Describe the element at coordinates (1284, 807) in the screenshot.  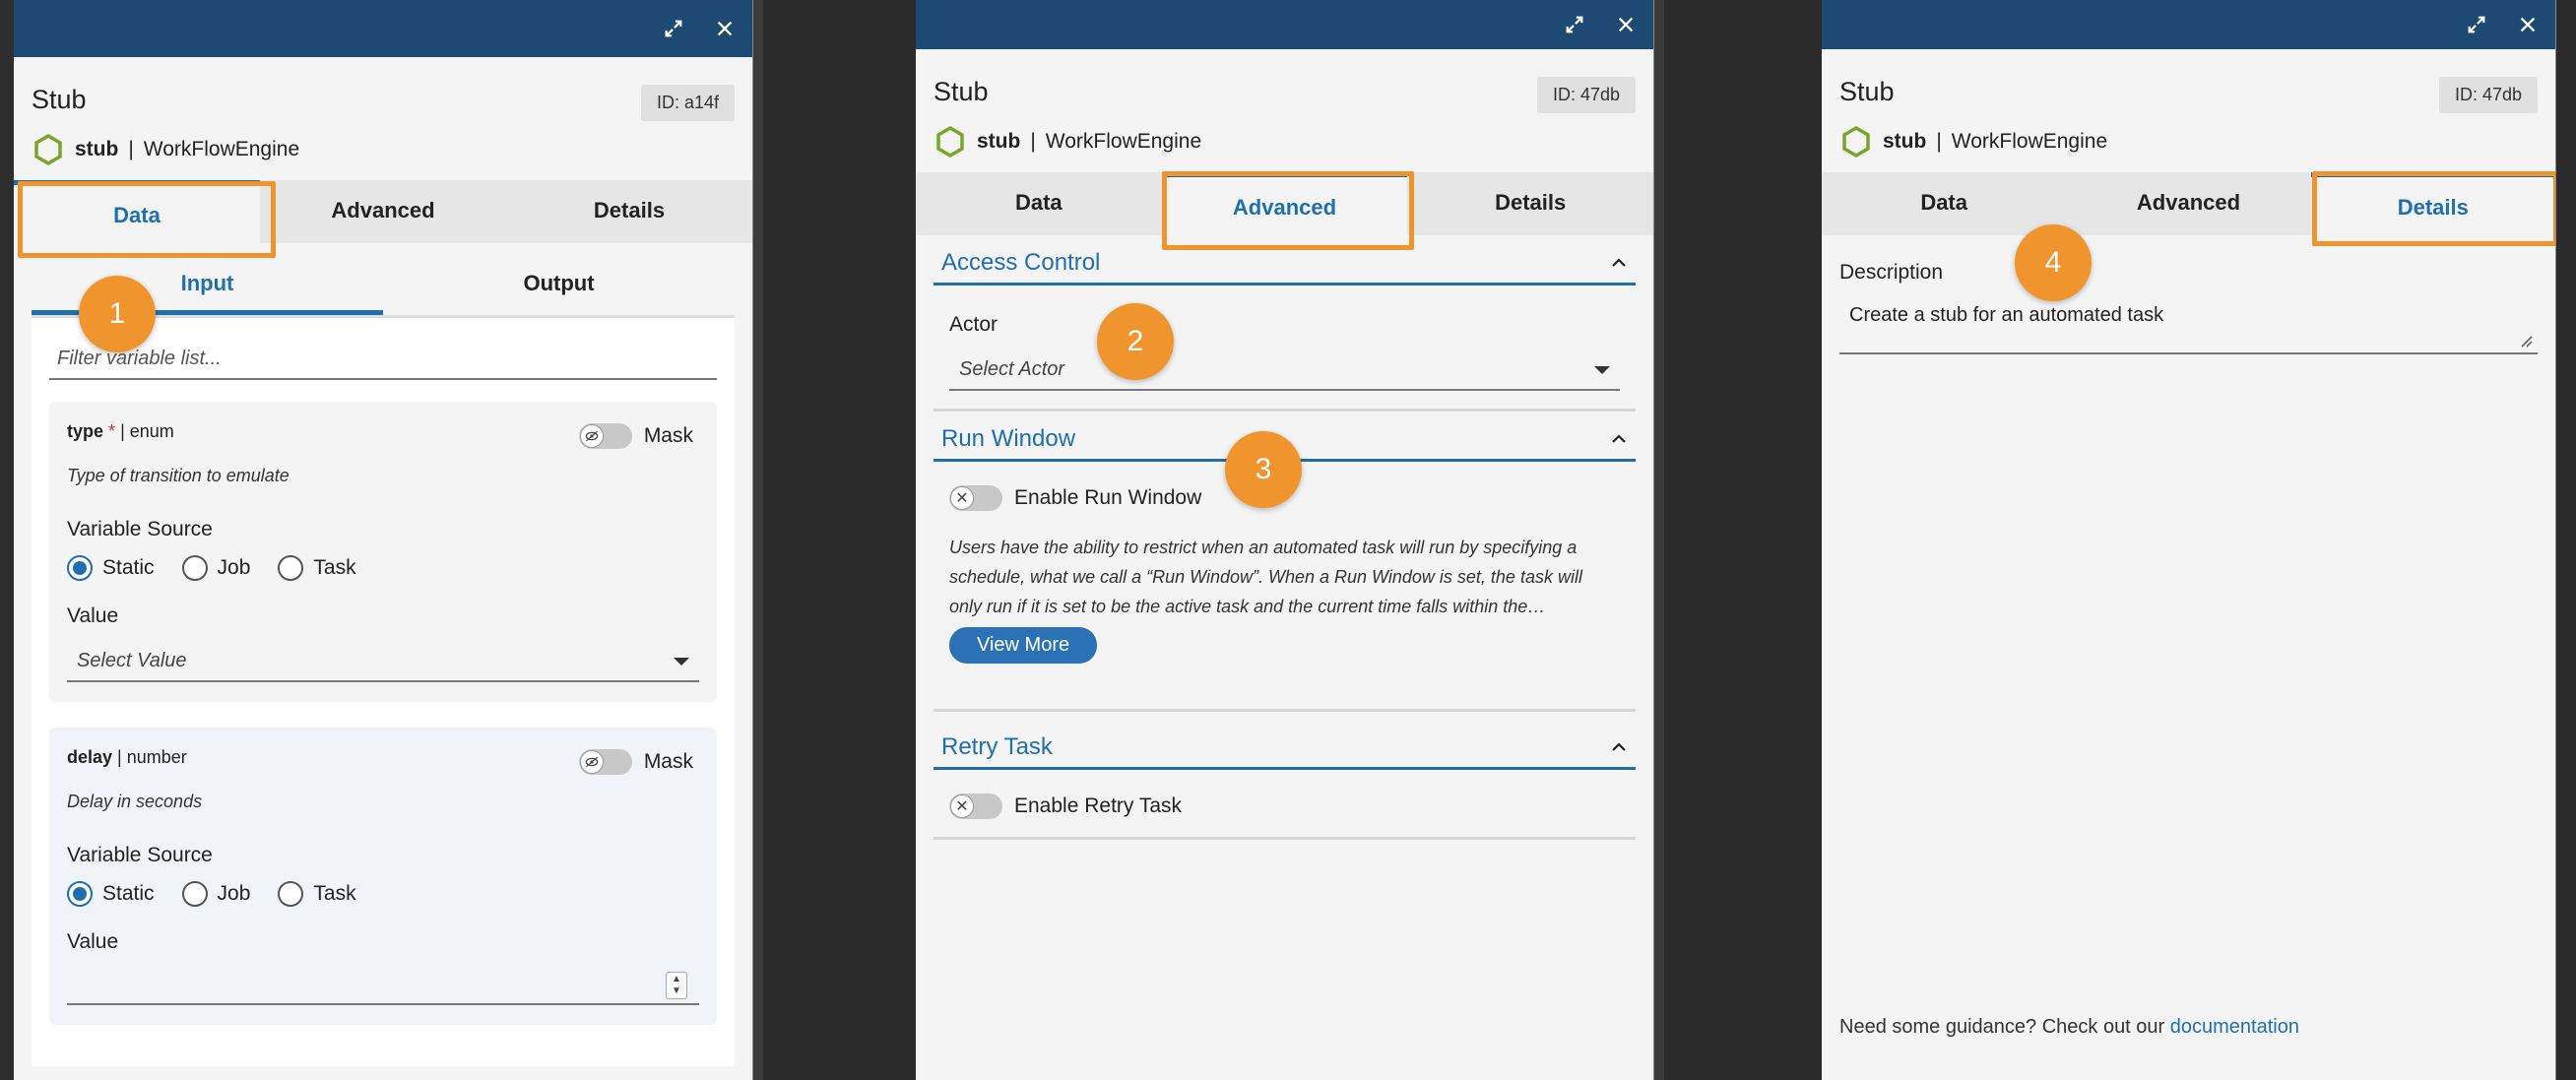
I see `retry-task-toggle: ✕ Enable Retry Task` at that location.